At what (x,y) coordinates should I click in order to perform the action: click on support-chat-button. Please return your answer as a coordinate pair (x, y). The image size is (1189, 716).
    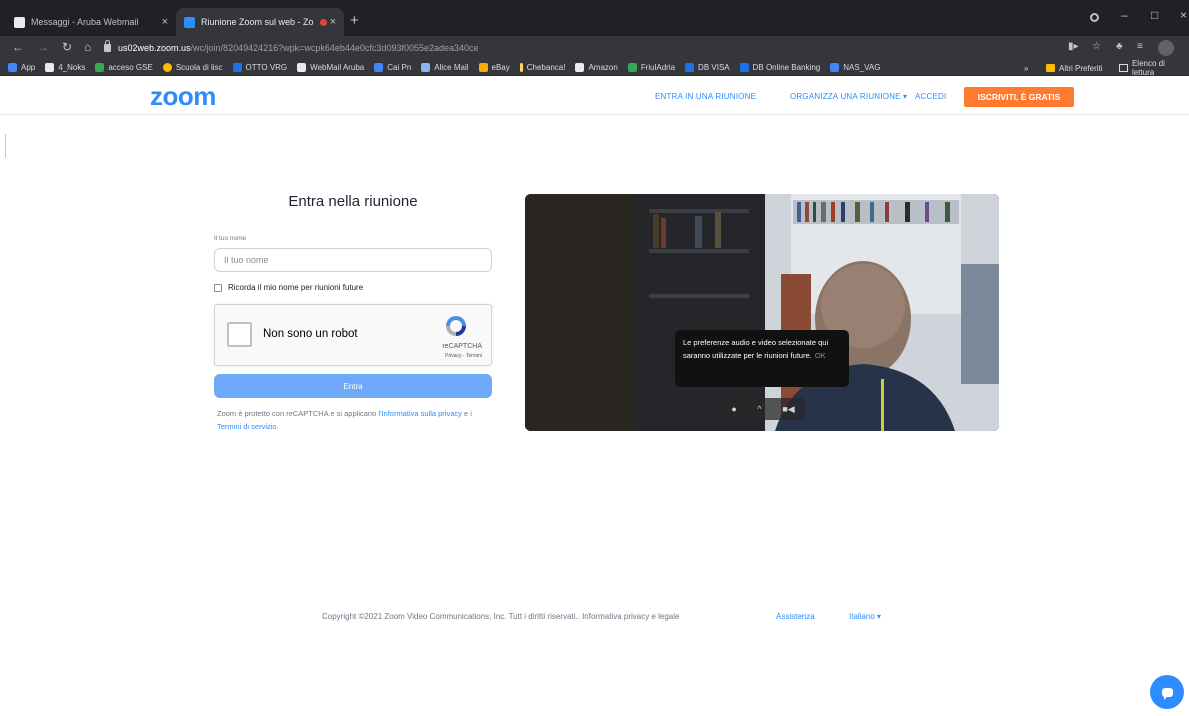
    Looking at the image, I should click on (1167, 692).